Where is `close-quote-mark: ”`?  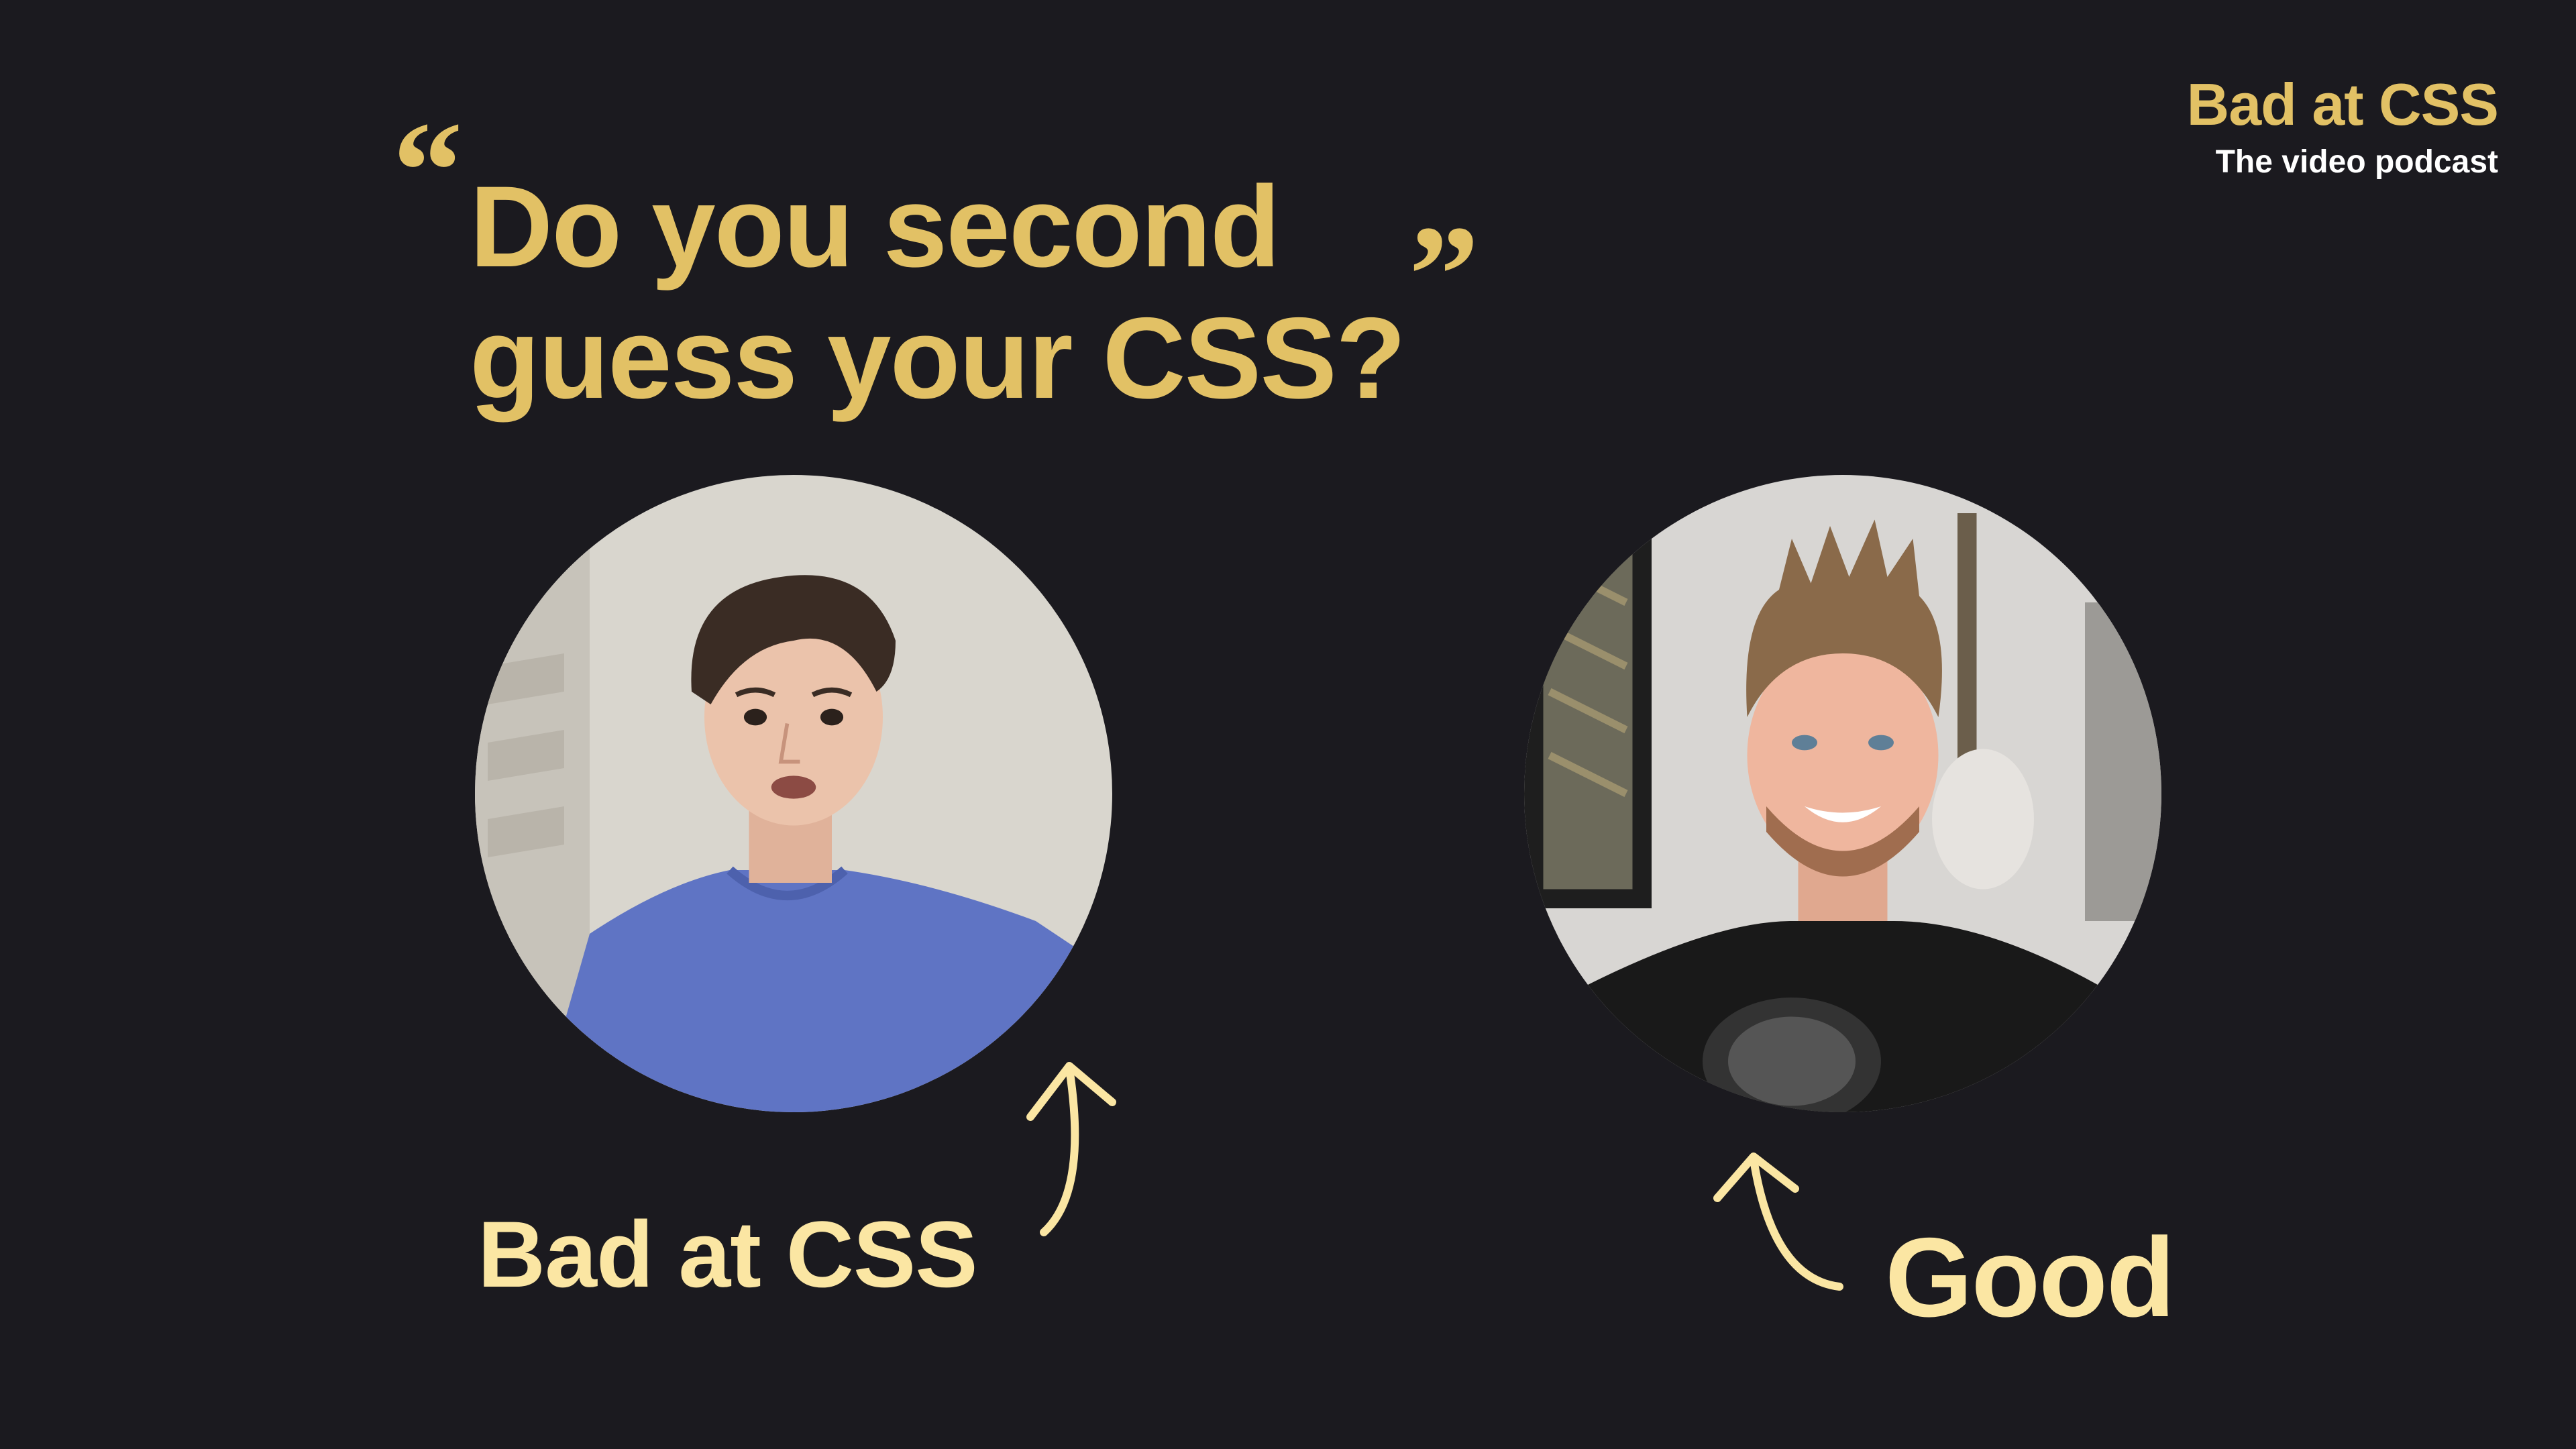 close-quote-mark: ” is located at coordinates (1444, 275).